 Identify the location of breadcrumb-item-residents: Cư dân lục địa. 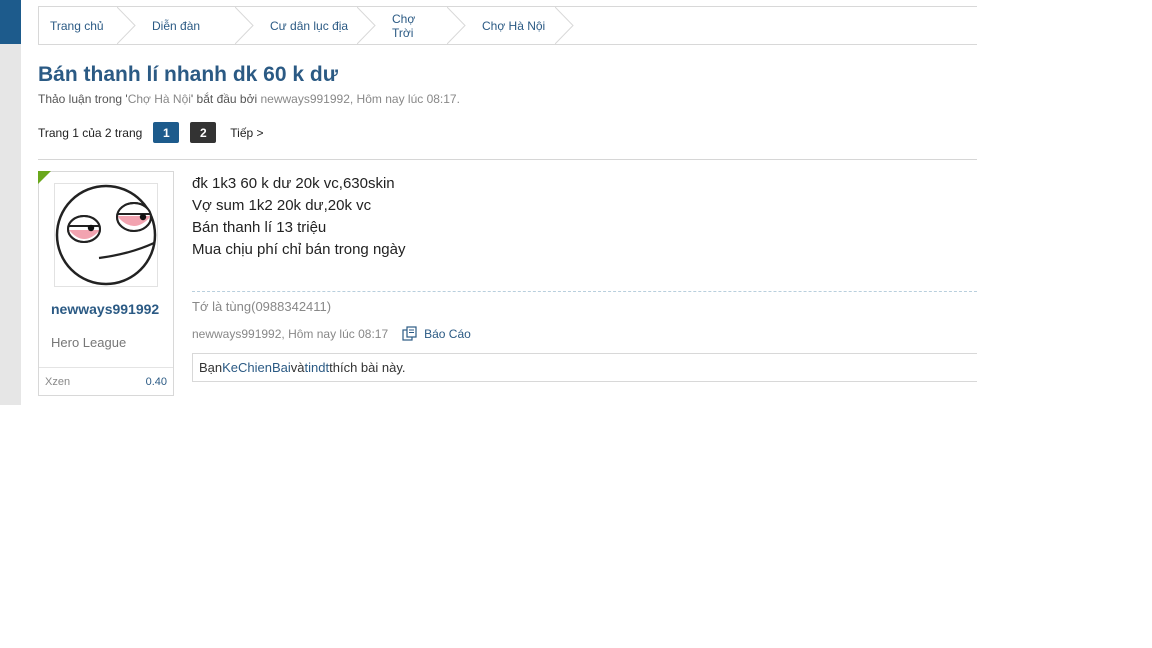
(310, 25).